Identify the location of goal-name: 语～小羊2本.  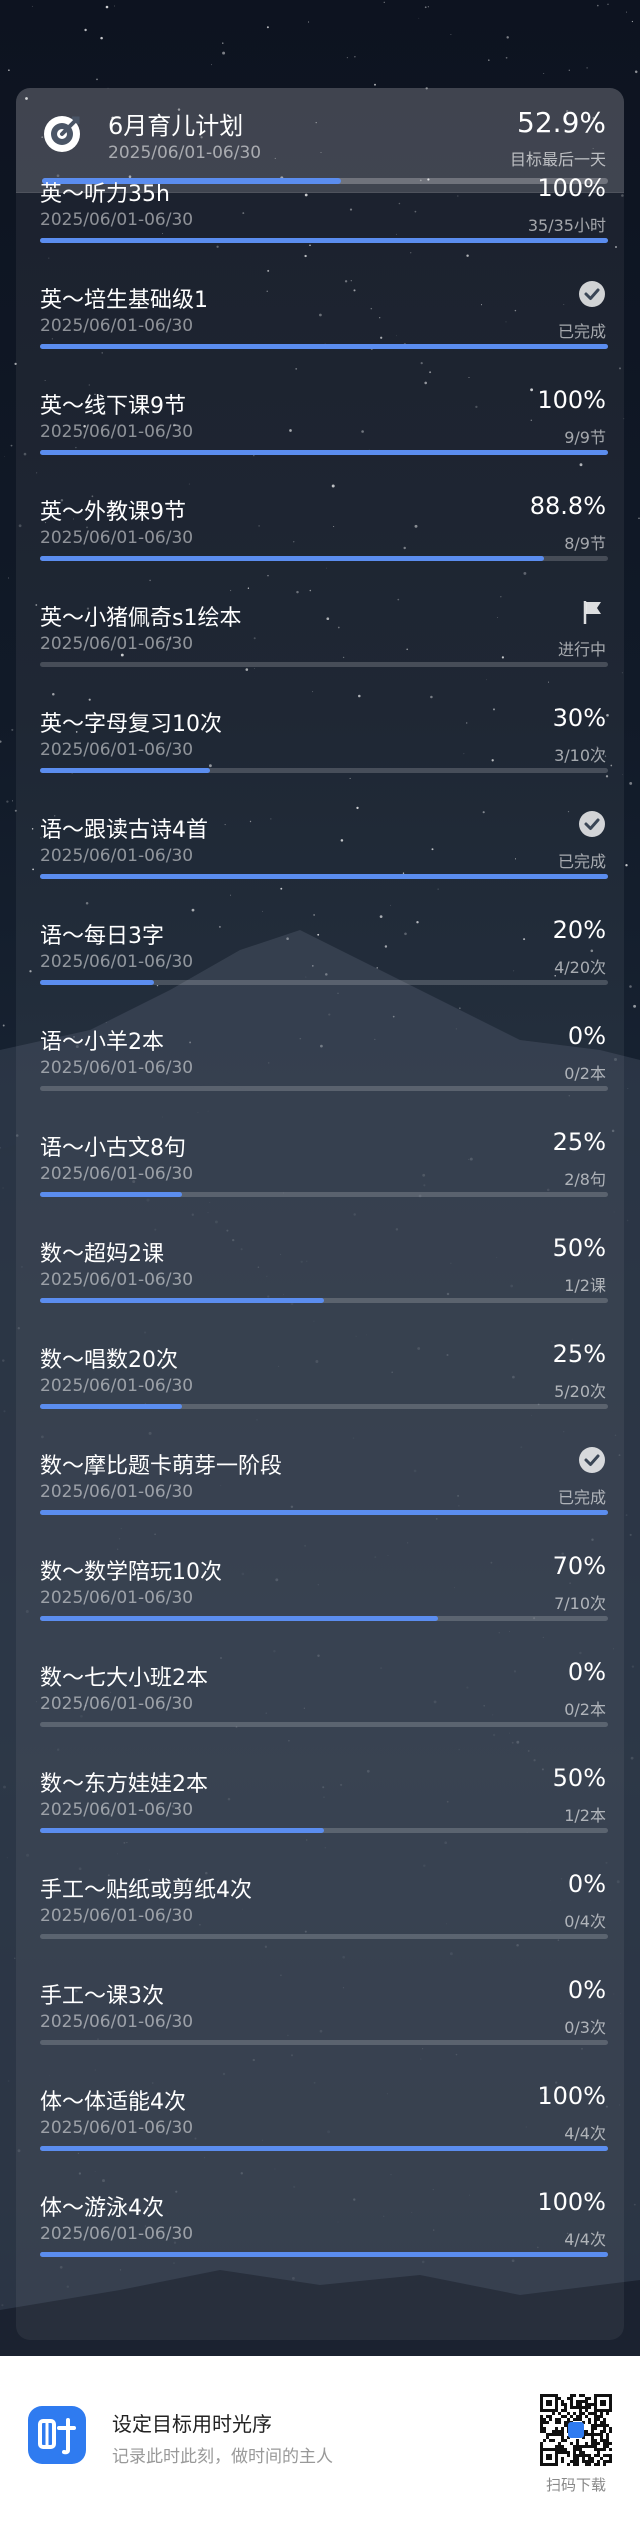
(102, 1042).